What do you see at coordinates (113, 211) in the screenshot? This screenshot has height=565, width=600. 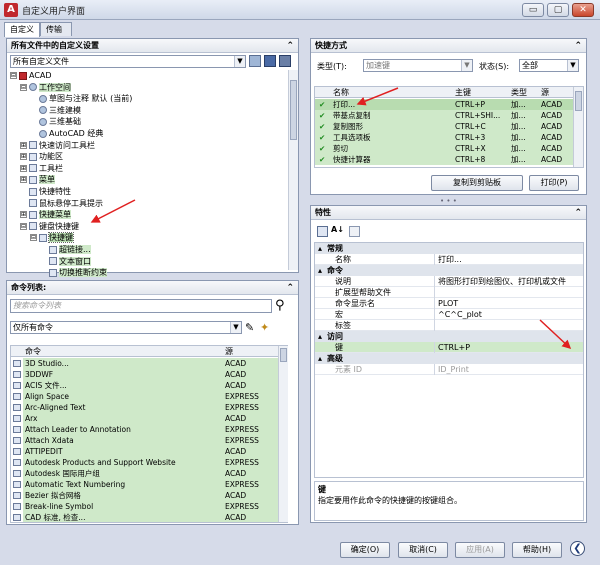 I see `arrow-to-shortcut-node` at bounding box center [113, 211].